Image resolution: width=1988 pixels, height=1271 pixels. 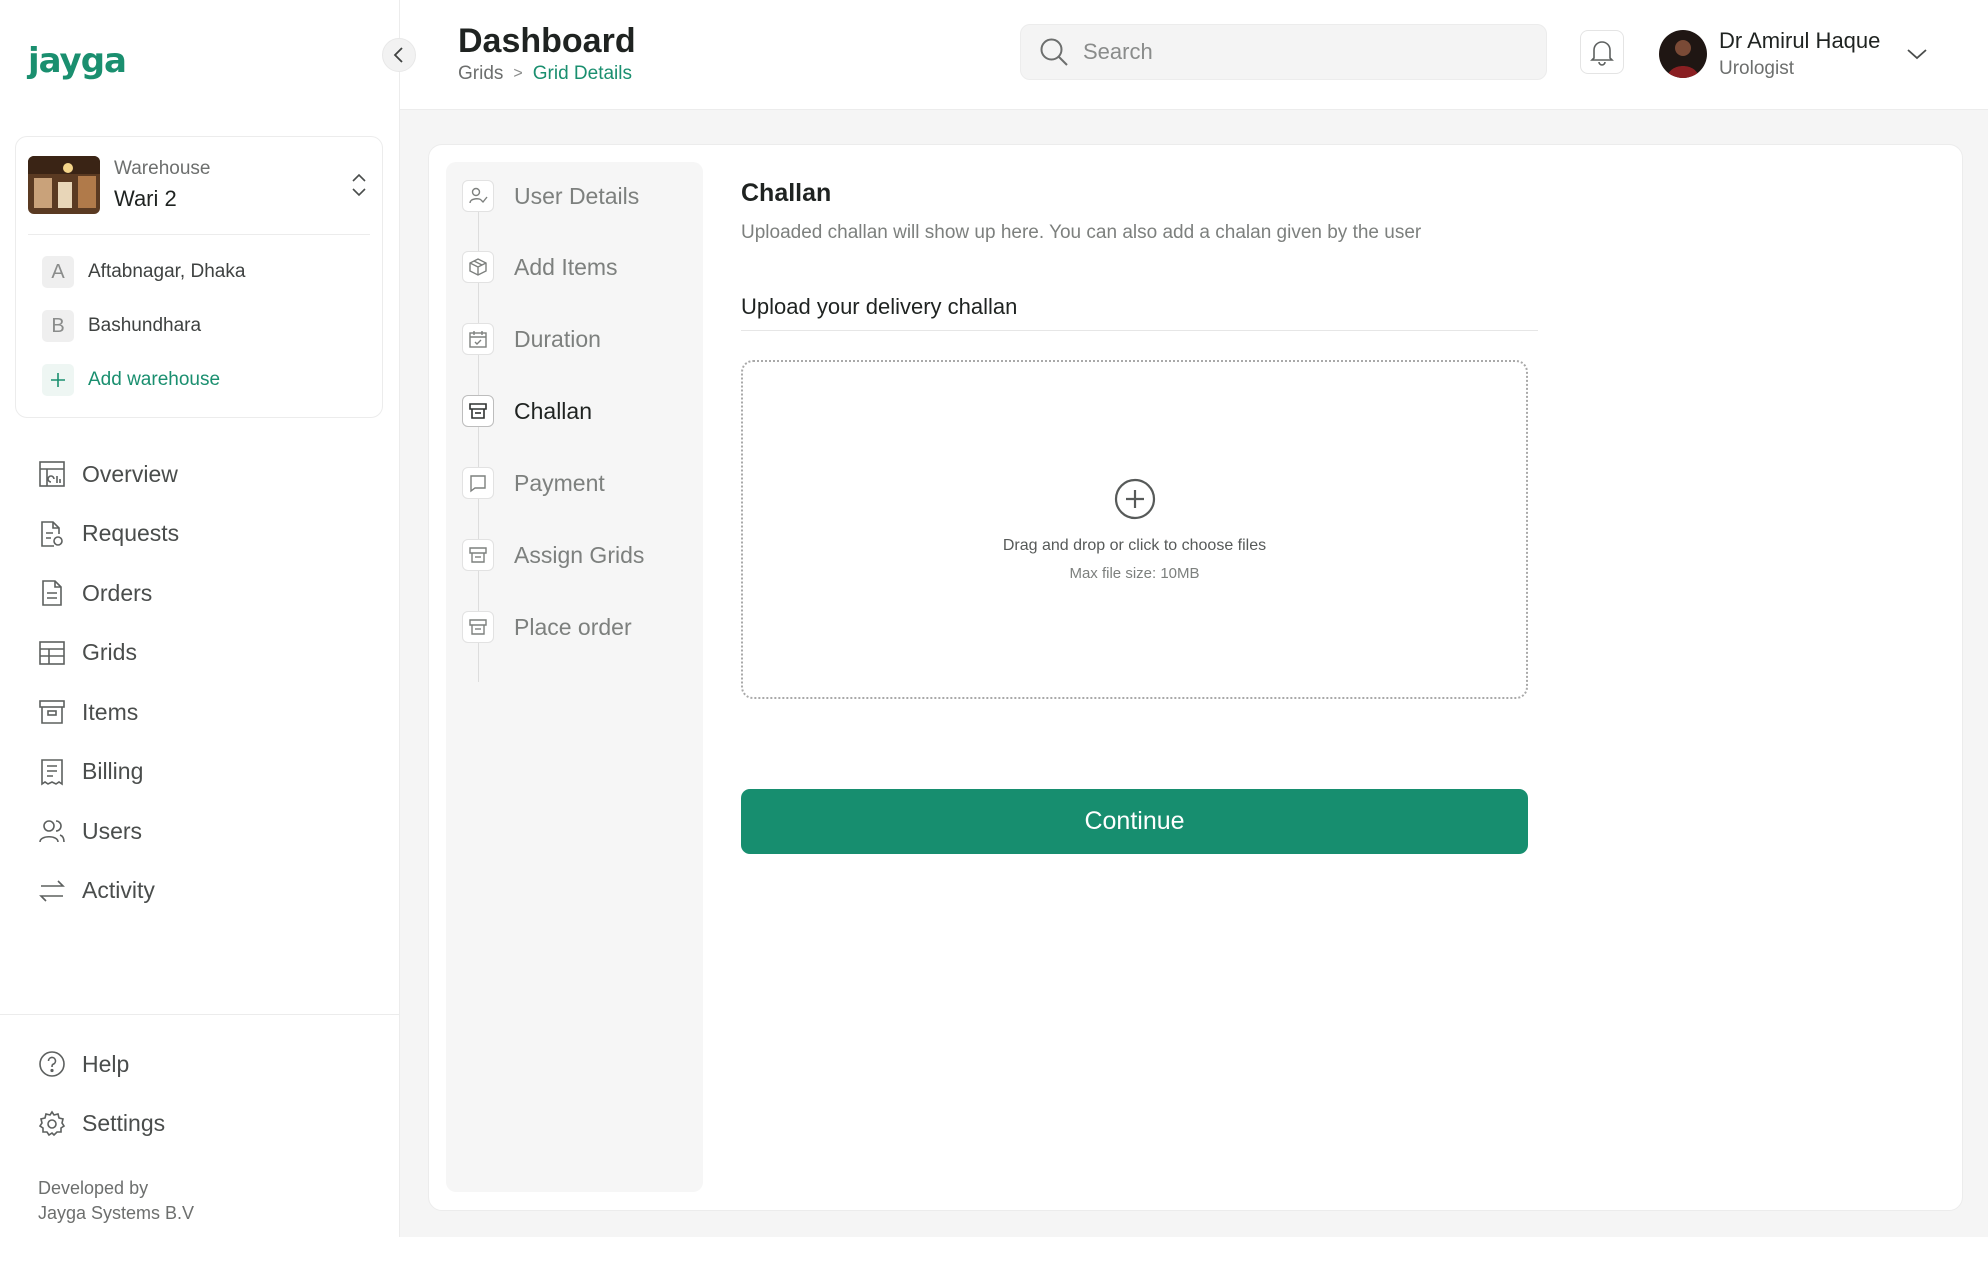 I want to click on payment-icon, so click(x=478, y=483).